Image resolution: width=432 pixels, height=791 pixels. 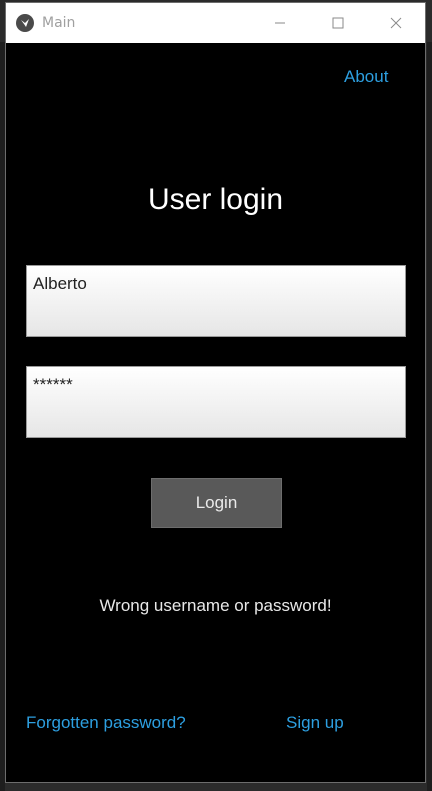 I want to click on maximize-button, so click(x=338, y=23).